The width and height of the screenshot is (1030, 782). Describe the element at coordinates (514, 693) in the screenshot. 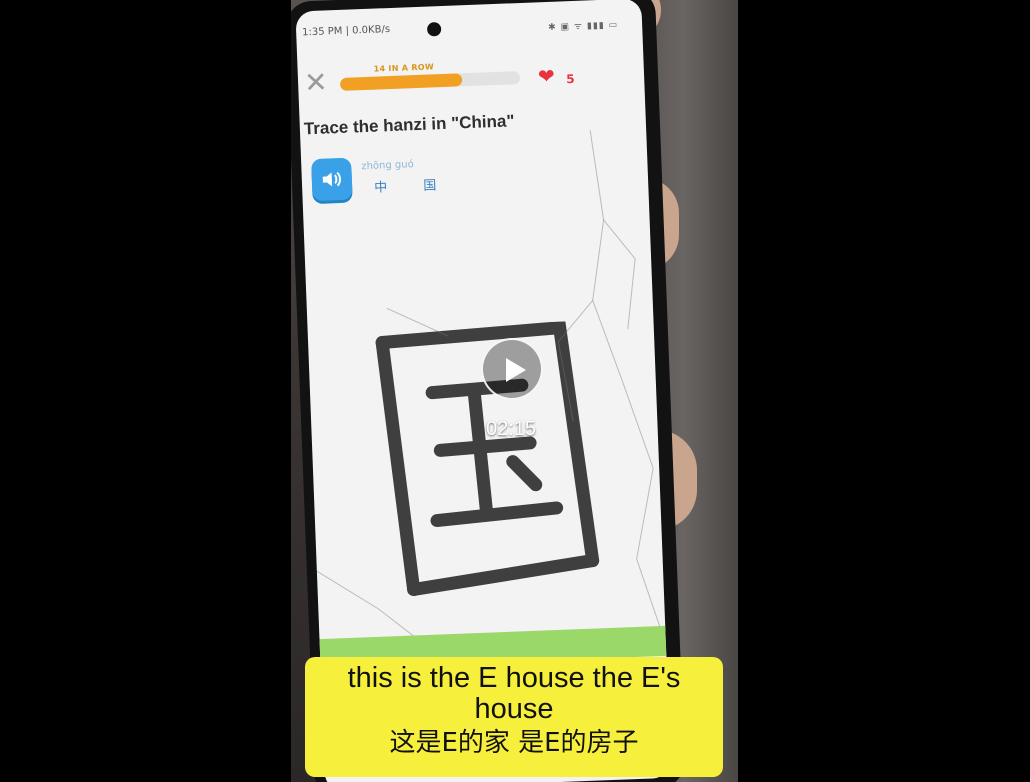

I see `caption-english: this is the E house the E's house` at that location.